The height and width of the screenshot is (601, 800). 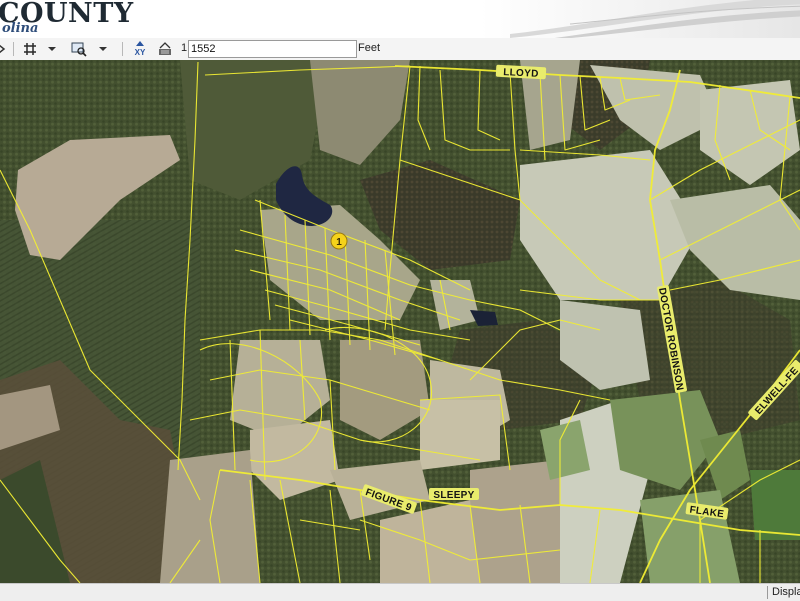 What do you see at coordinates (30, 49) in the screenshot?
I see `grid-icon` at bounding box center [30, 49].